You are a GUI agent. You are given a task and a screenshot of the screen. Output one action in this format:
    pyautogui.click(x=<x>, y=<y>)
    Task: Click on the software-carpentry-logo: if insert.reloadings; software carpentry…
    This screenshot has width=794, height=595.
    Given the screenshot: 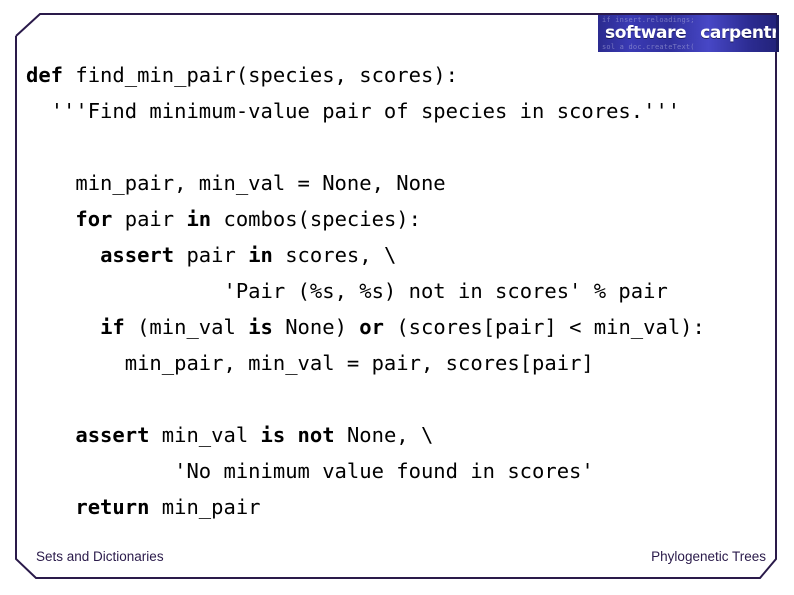 What is the action you would take?
    pyautogui.click(x=688, y=33)
    